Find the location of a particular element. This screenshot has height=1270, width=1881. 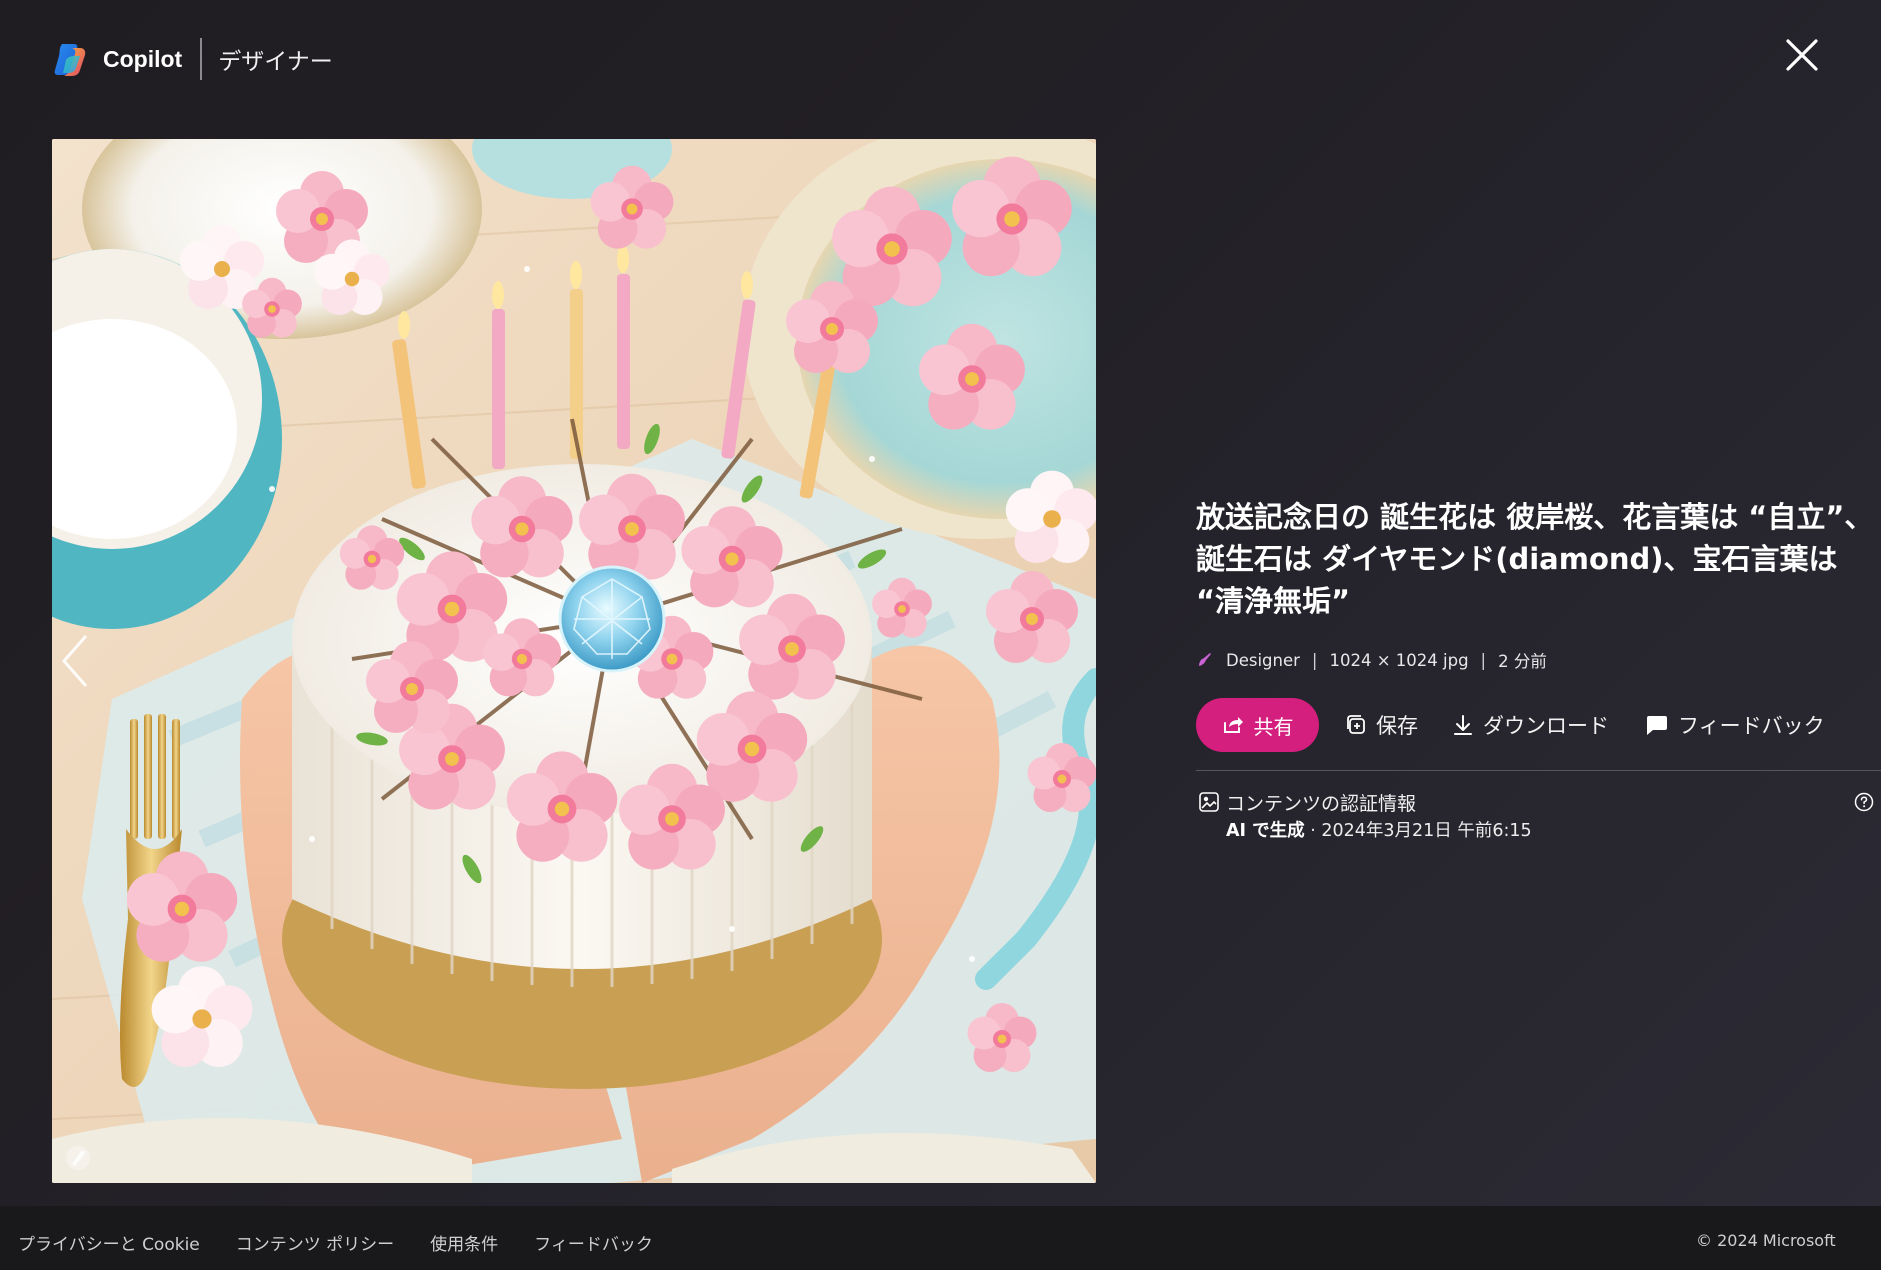

designer-watermark-icon is located at coordinates (78, 1158).